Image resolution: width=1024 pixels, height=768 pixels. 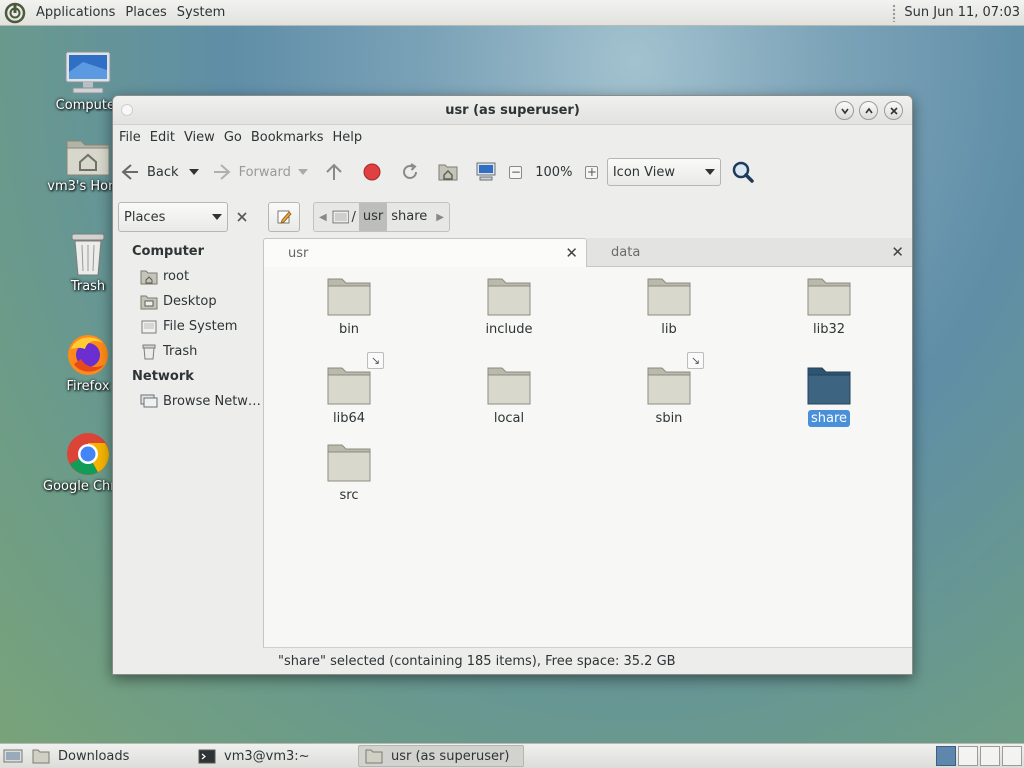 What do you see at coordinates (749, 252) in the screenshot?
I see `tab-data: data ✕` at bounding box center [749, 252].